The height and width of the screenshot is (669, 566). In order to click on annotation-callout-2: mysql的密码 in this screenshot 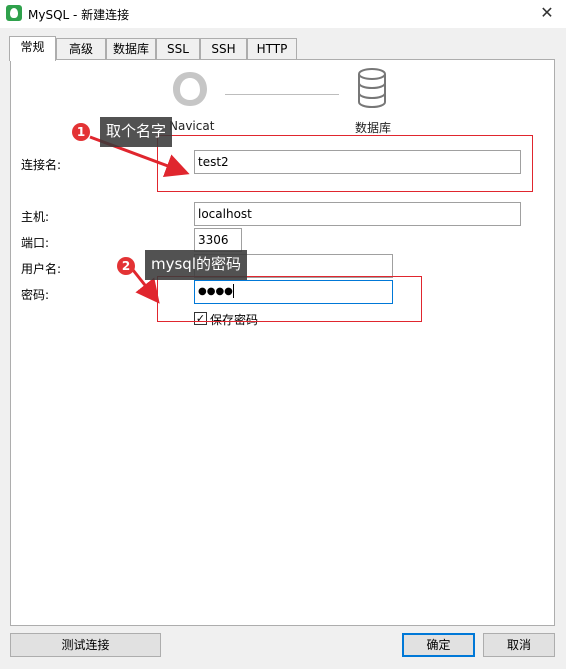, I will do `click(196, 265)`.